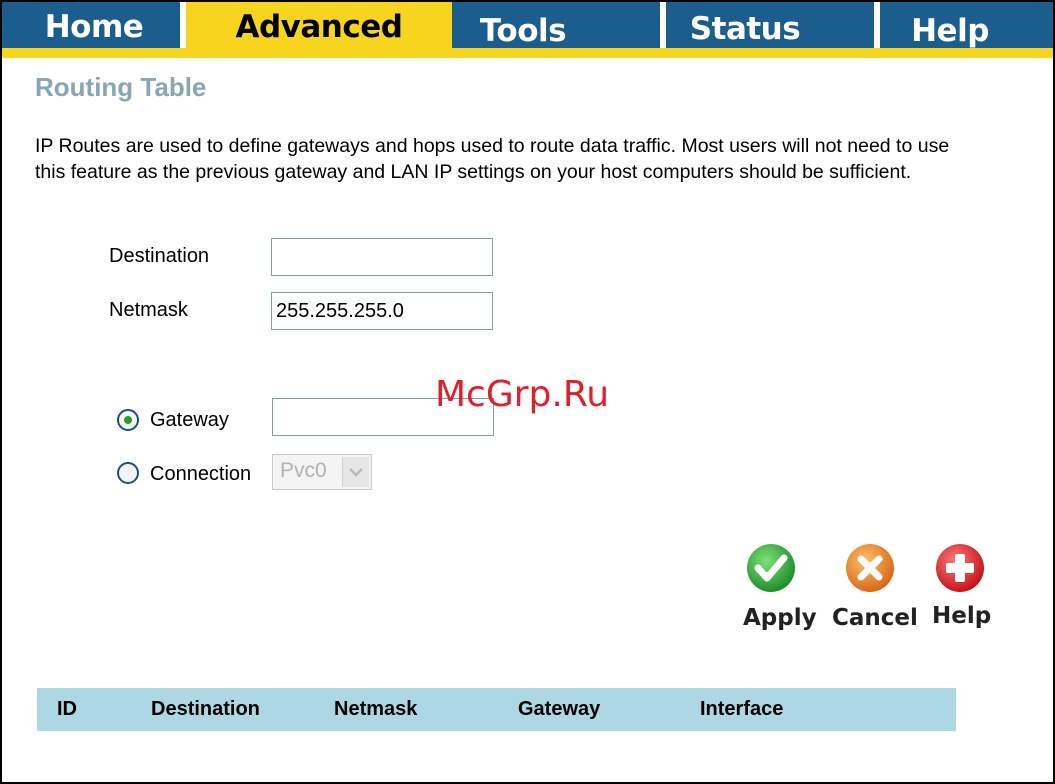  Describe the element at coordinates (742, 709) in the screenshot. I see `column-header-interface: Interface` at that location.